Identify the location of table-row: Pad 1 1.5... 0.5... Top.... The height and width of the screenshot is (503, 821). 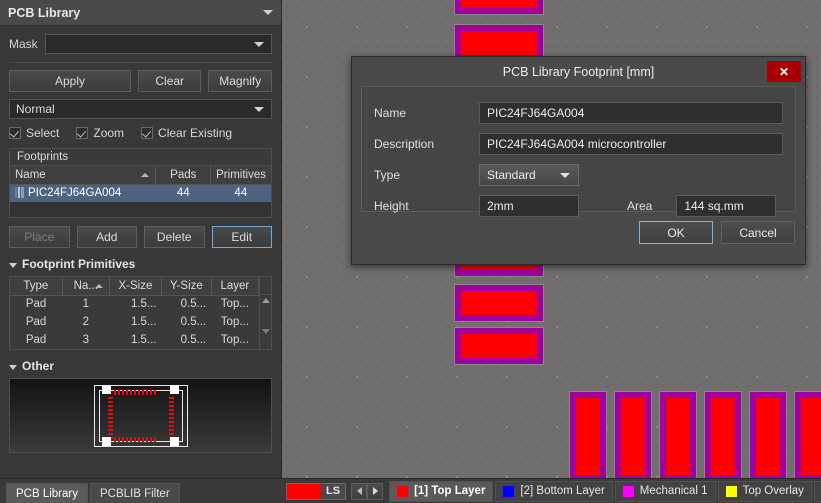
(134, 304).